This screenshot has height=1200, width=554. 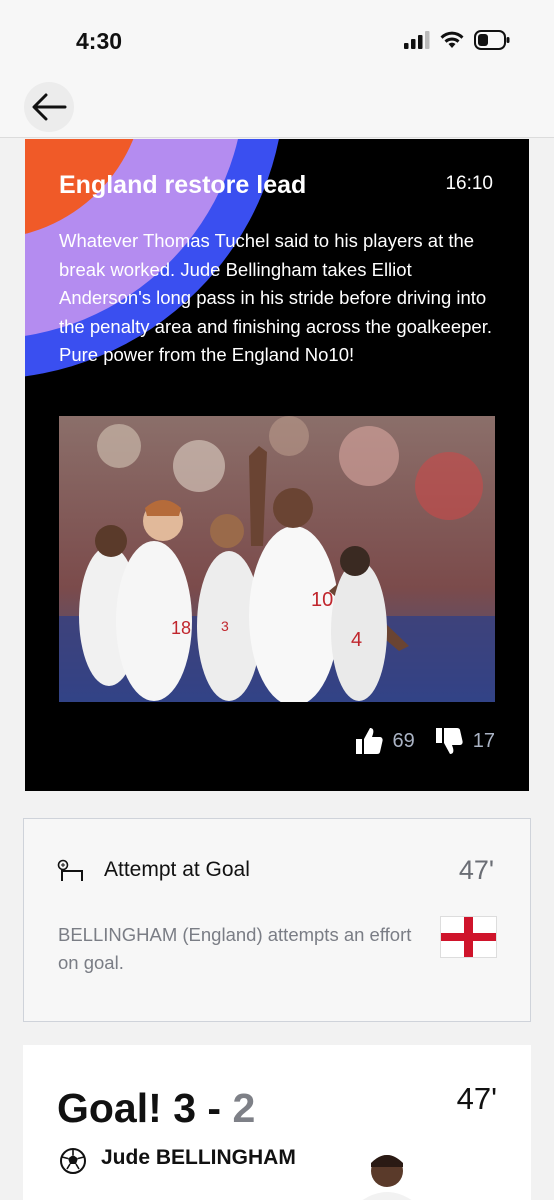 I want to click on svg-text: 3, so click(x=225, y=626).